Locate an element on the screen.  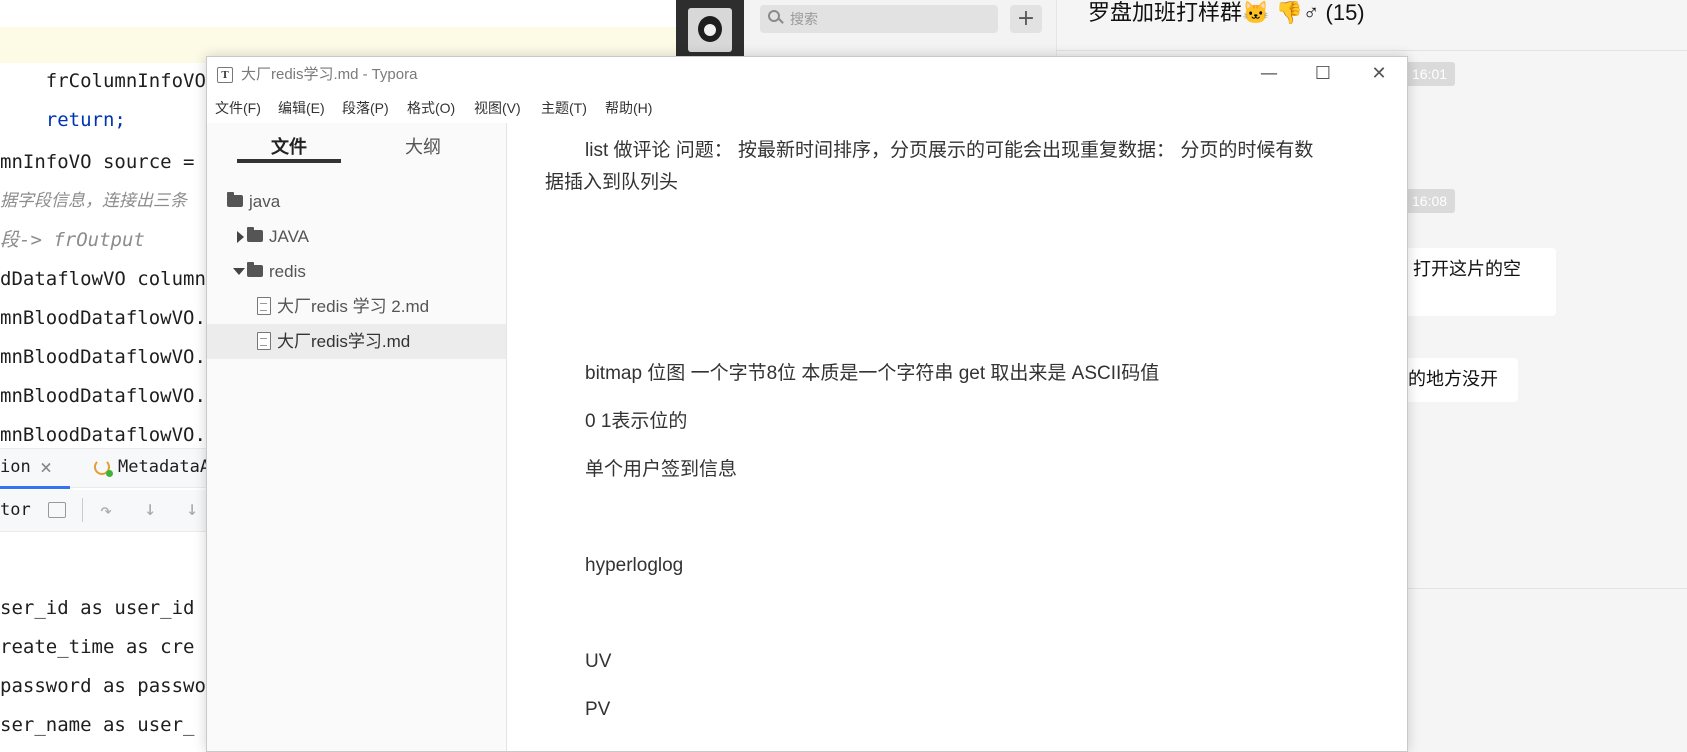
step-out-icon: ↓ is located at coordinates (192, 508).